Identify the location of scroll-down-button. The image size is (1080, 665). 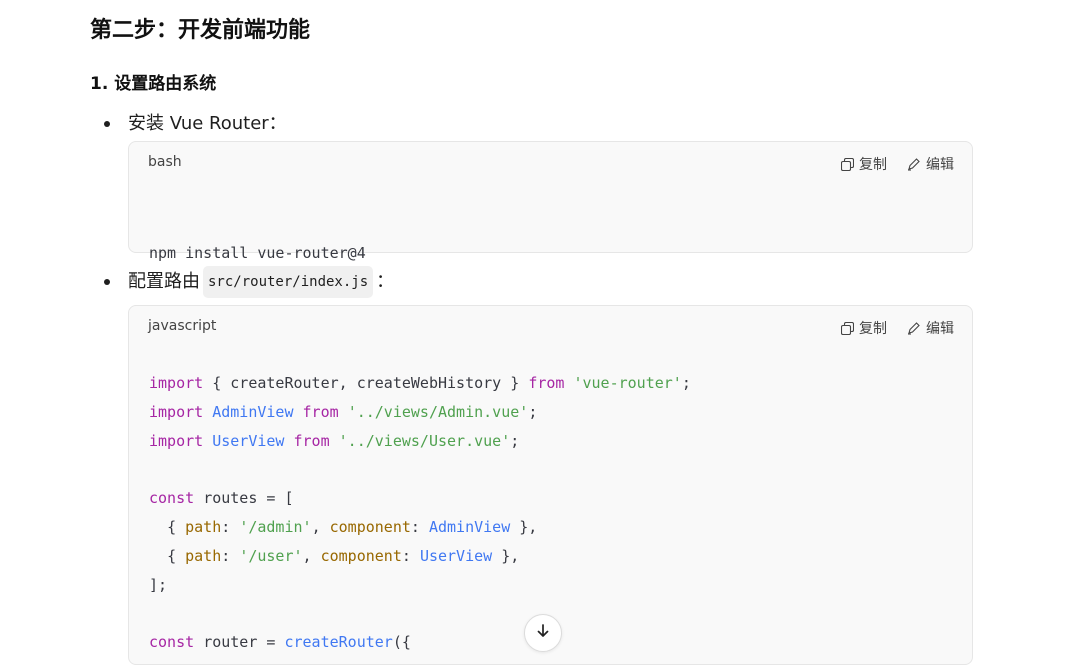
(543, 633).